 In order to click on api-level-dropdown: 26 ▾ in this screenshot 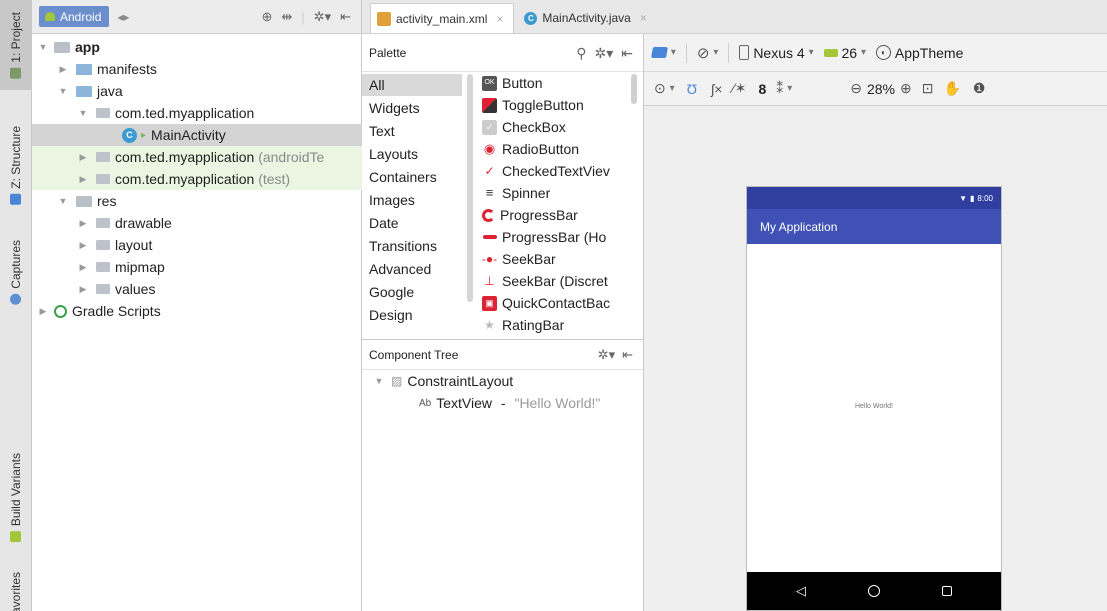, I will do `click(844, 52)`.